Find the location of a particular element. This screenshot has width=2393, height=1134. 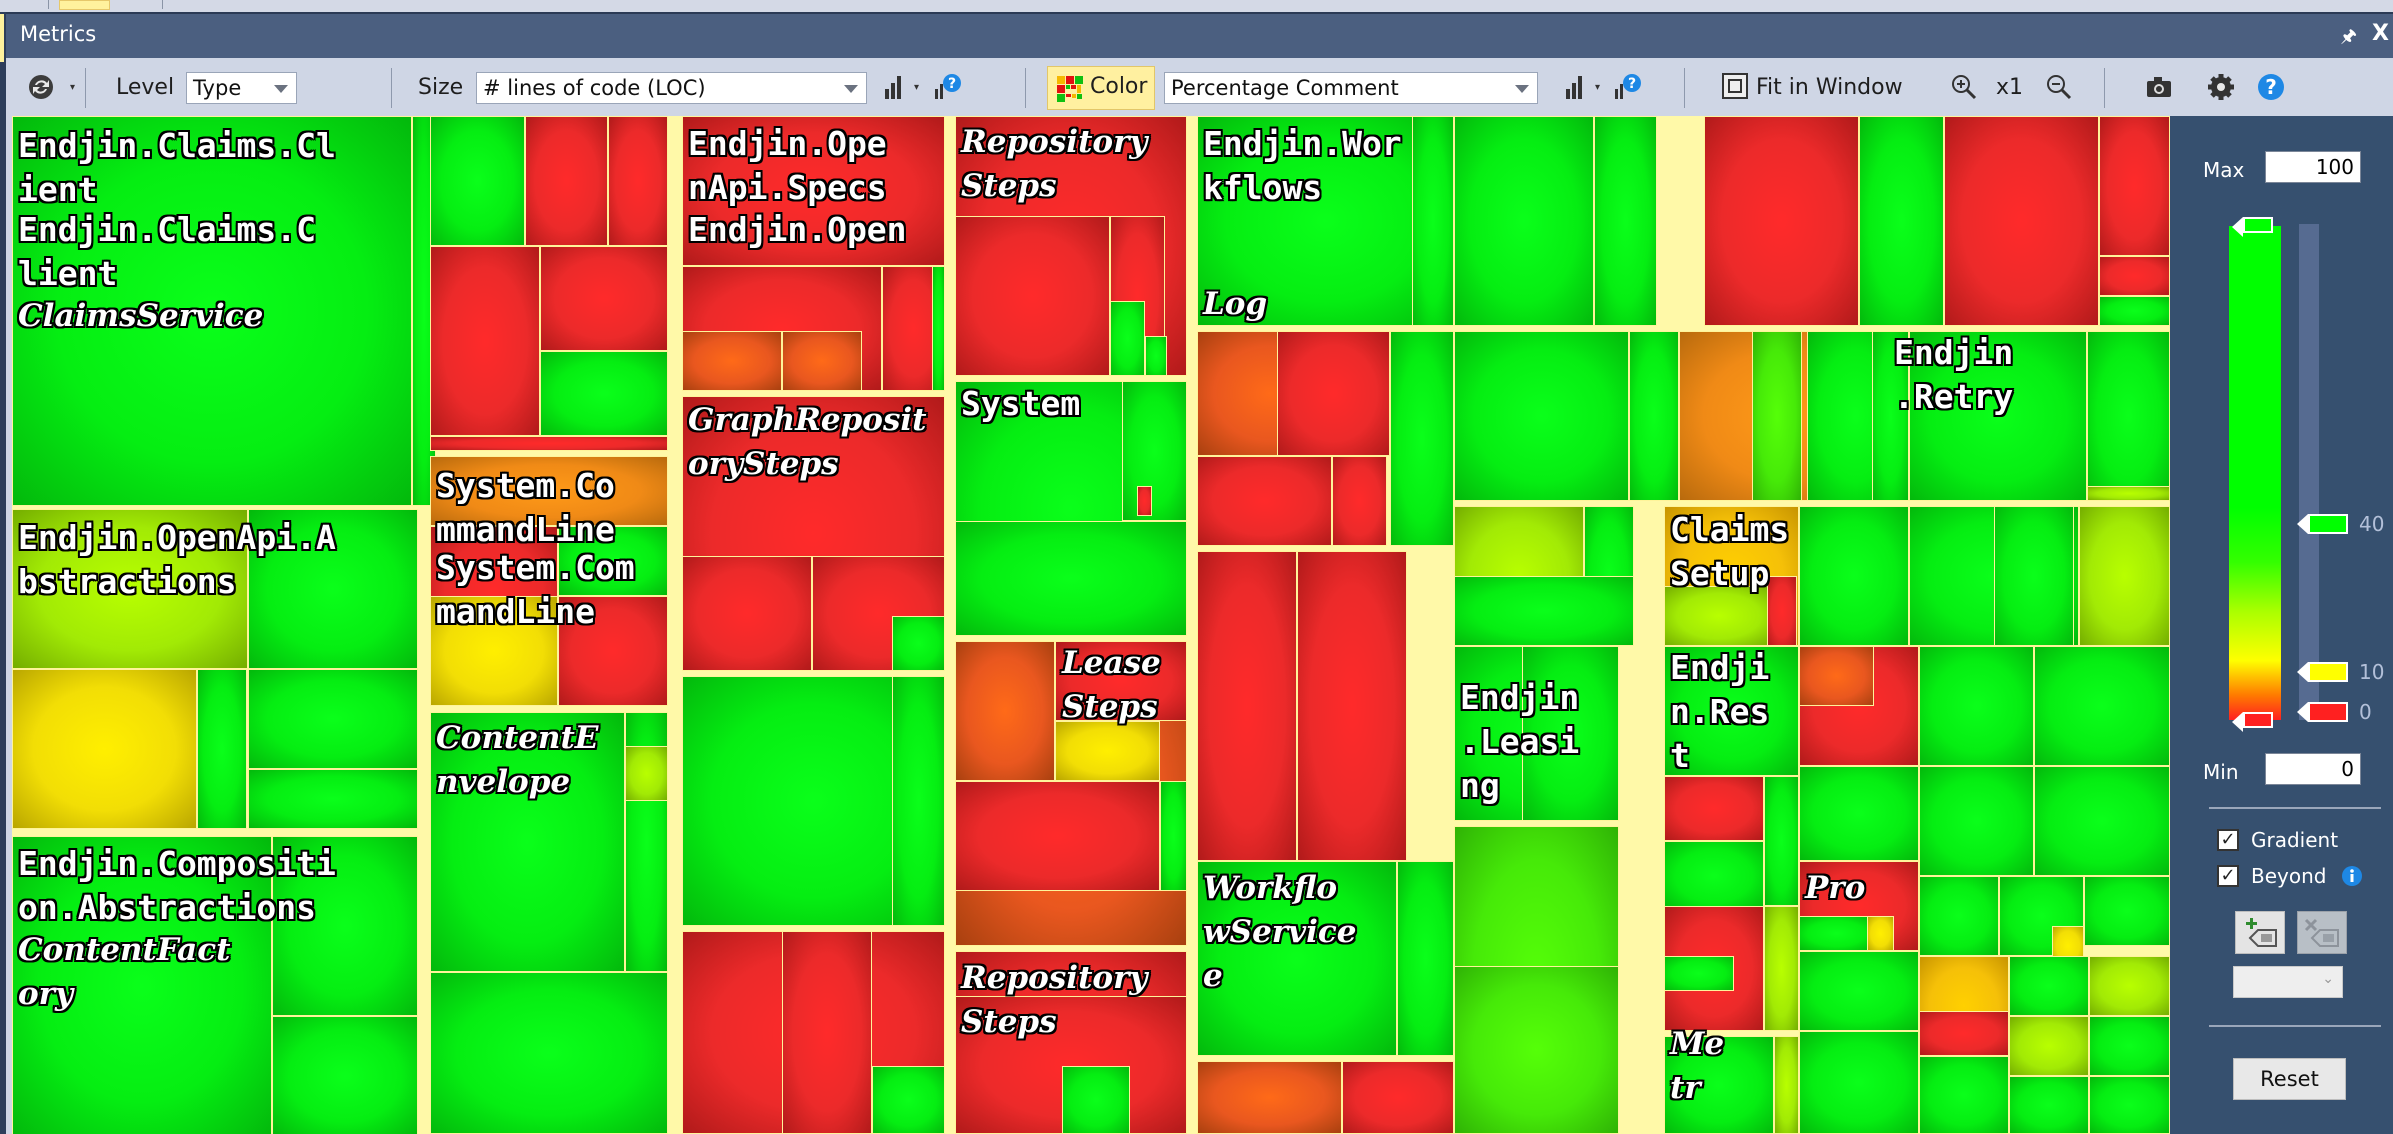

zoom-out-icon is located at coordinates (2059, 87).